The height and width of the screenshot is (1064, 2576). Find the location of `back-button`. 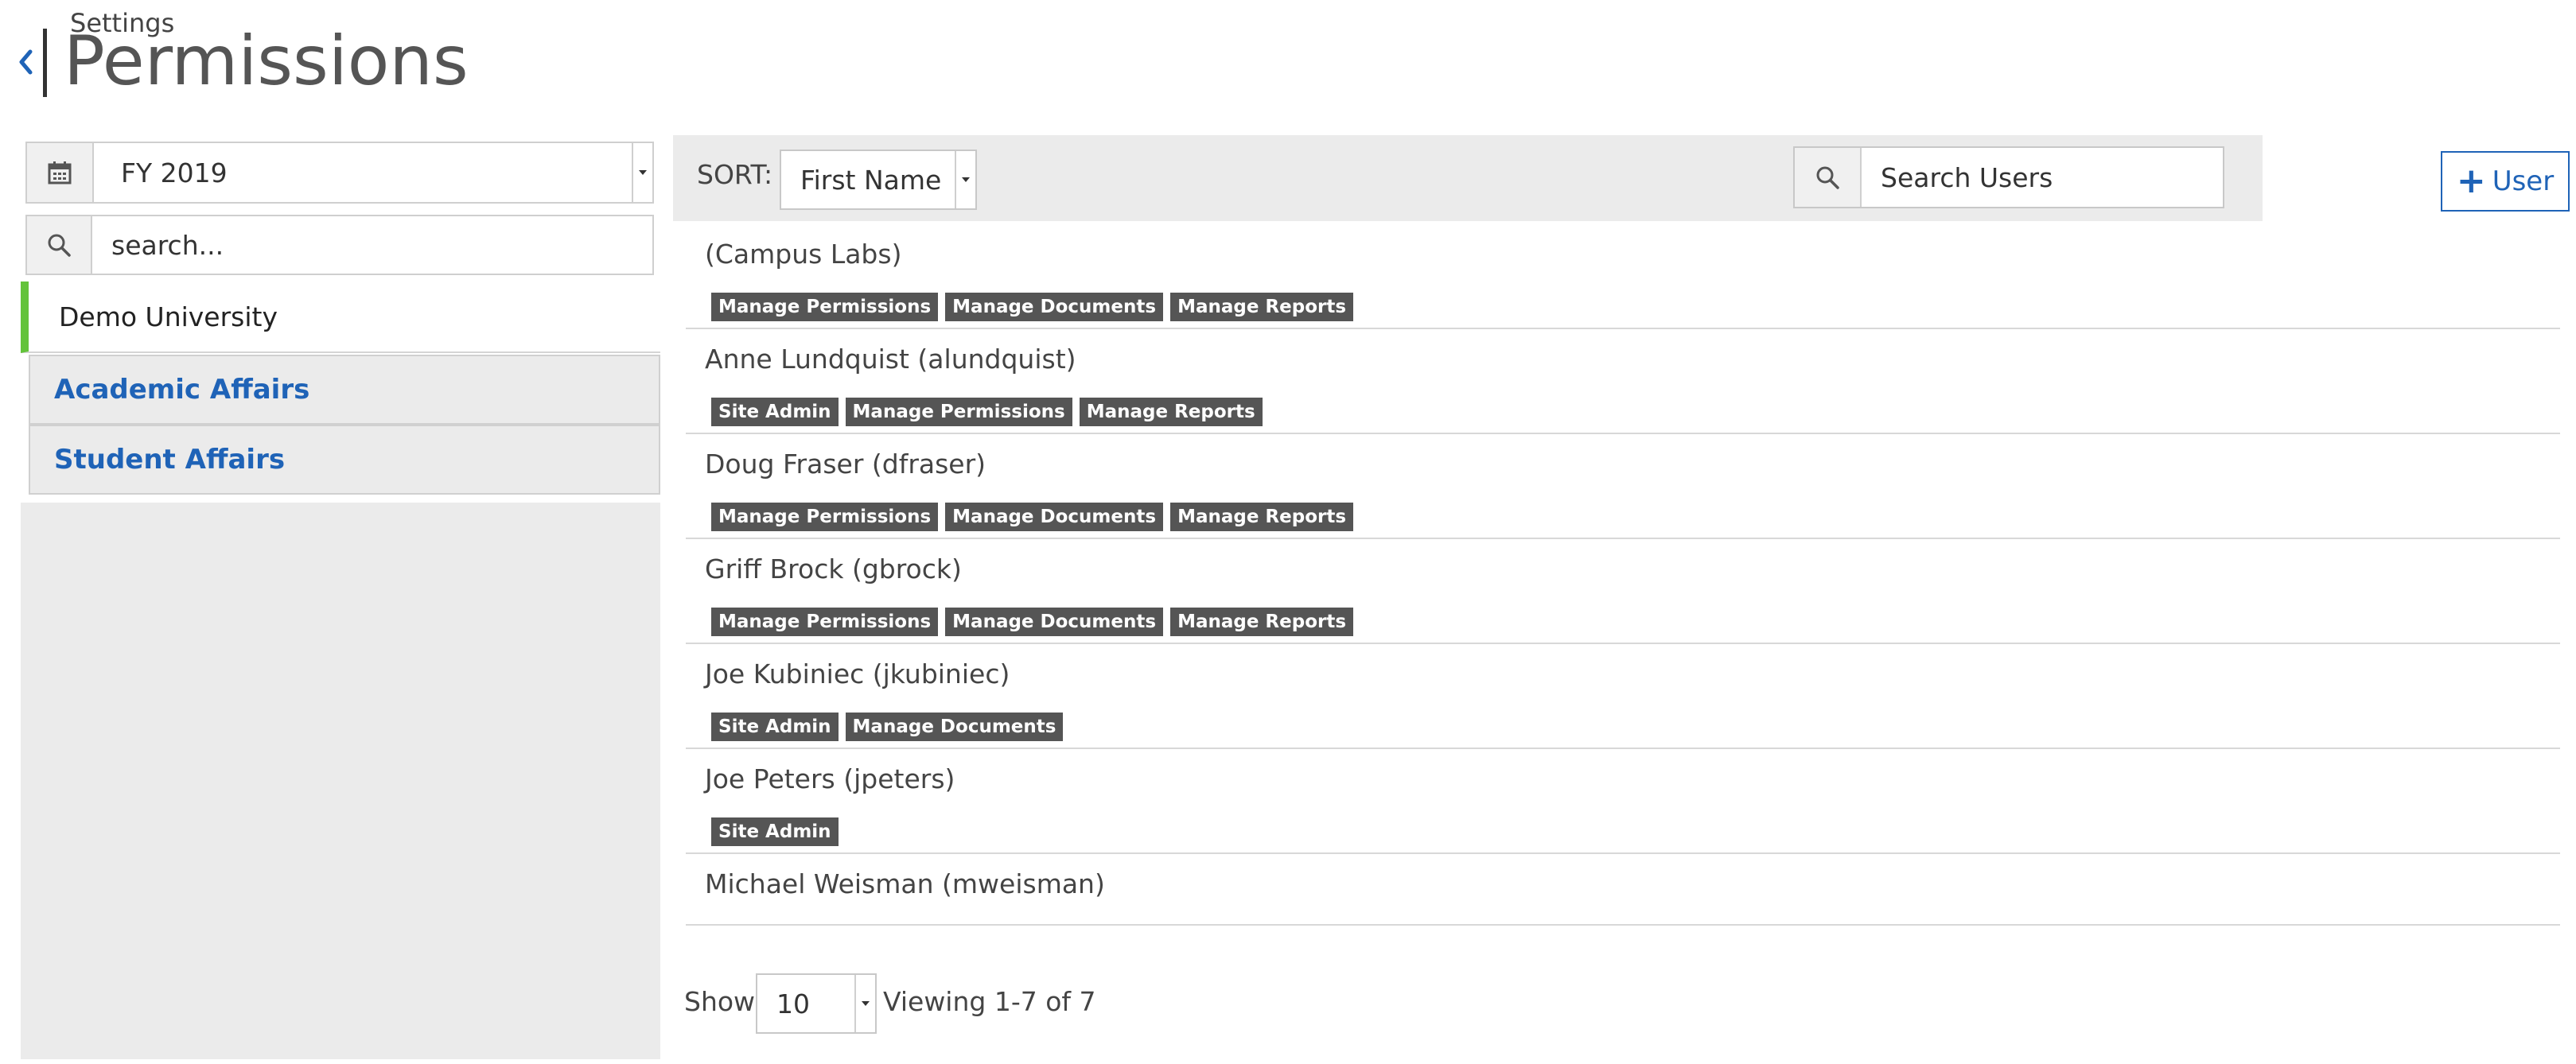

back-button is located at coordinates (26, 62).